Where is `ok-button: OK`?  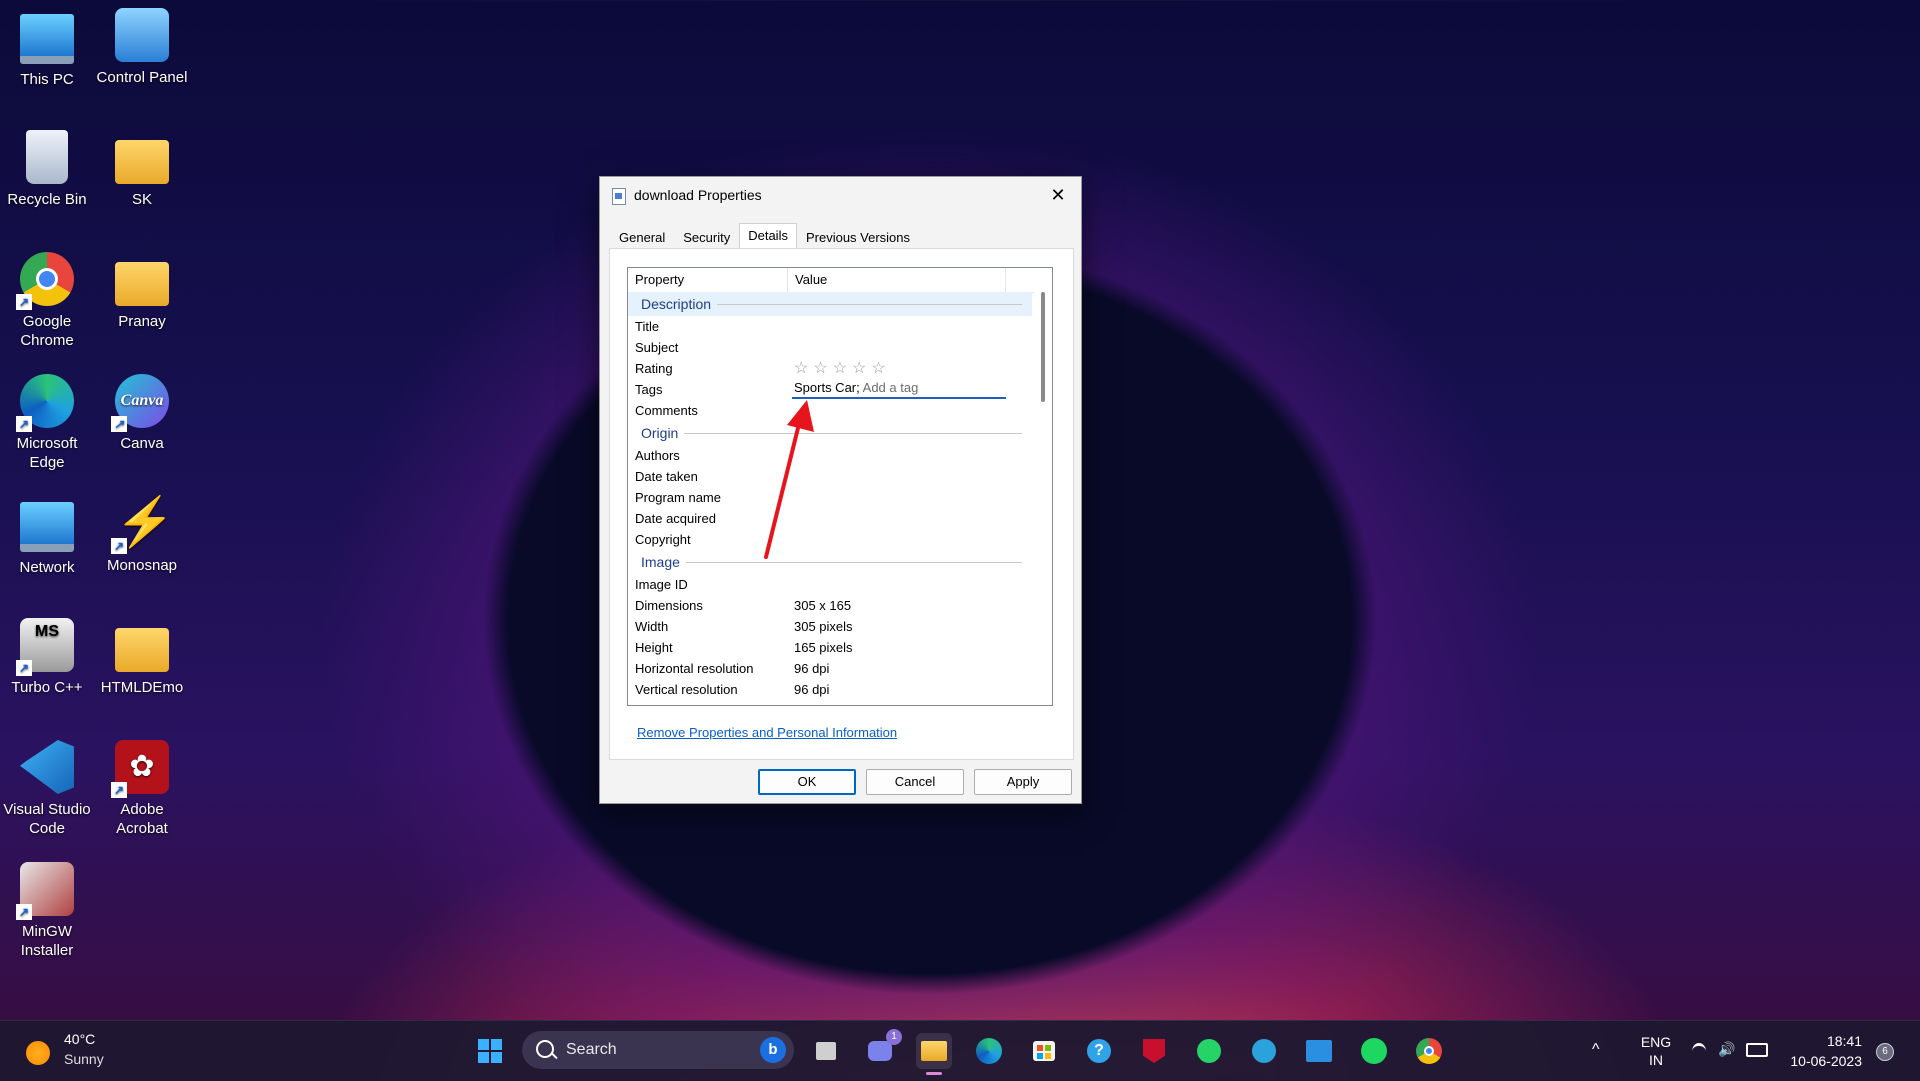
ok-button: OK is located at coordinates (807, 782).